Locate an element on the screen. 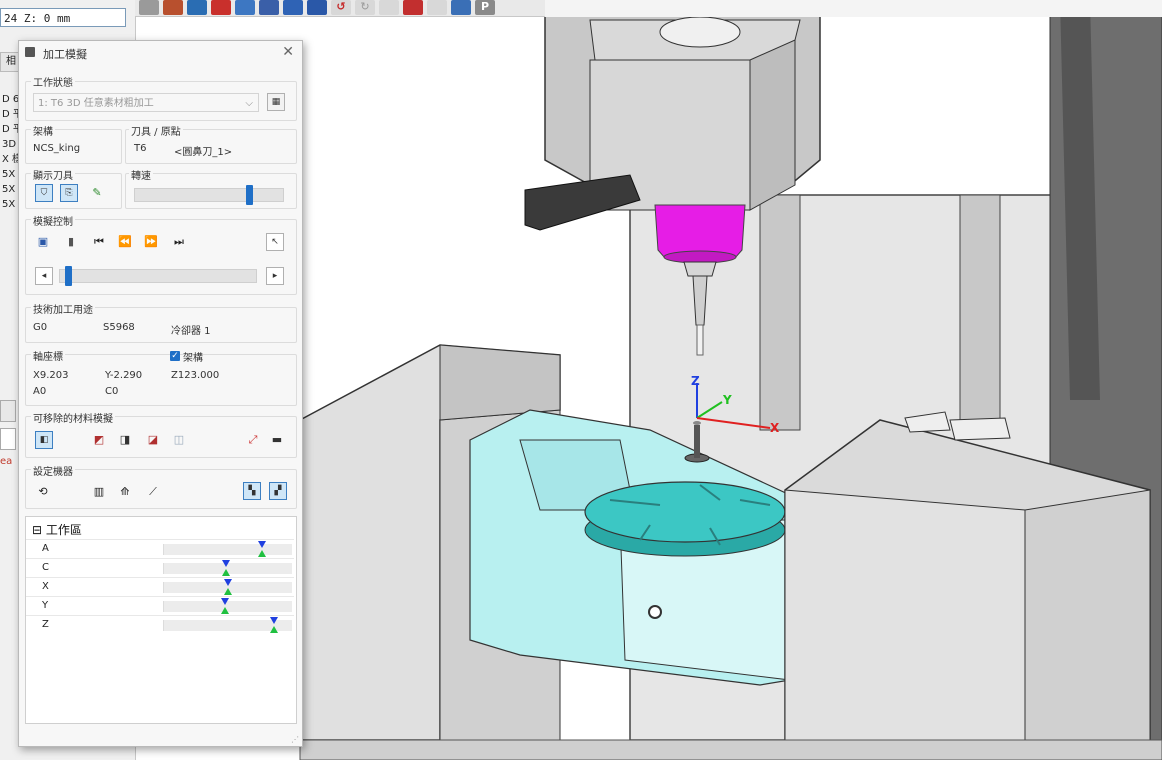  a-coord: A0 is located at coordinates (40, 391).